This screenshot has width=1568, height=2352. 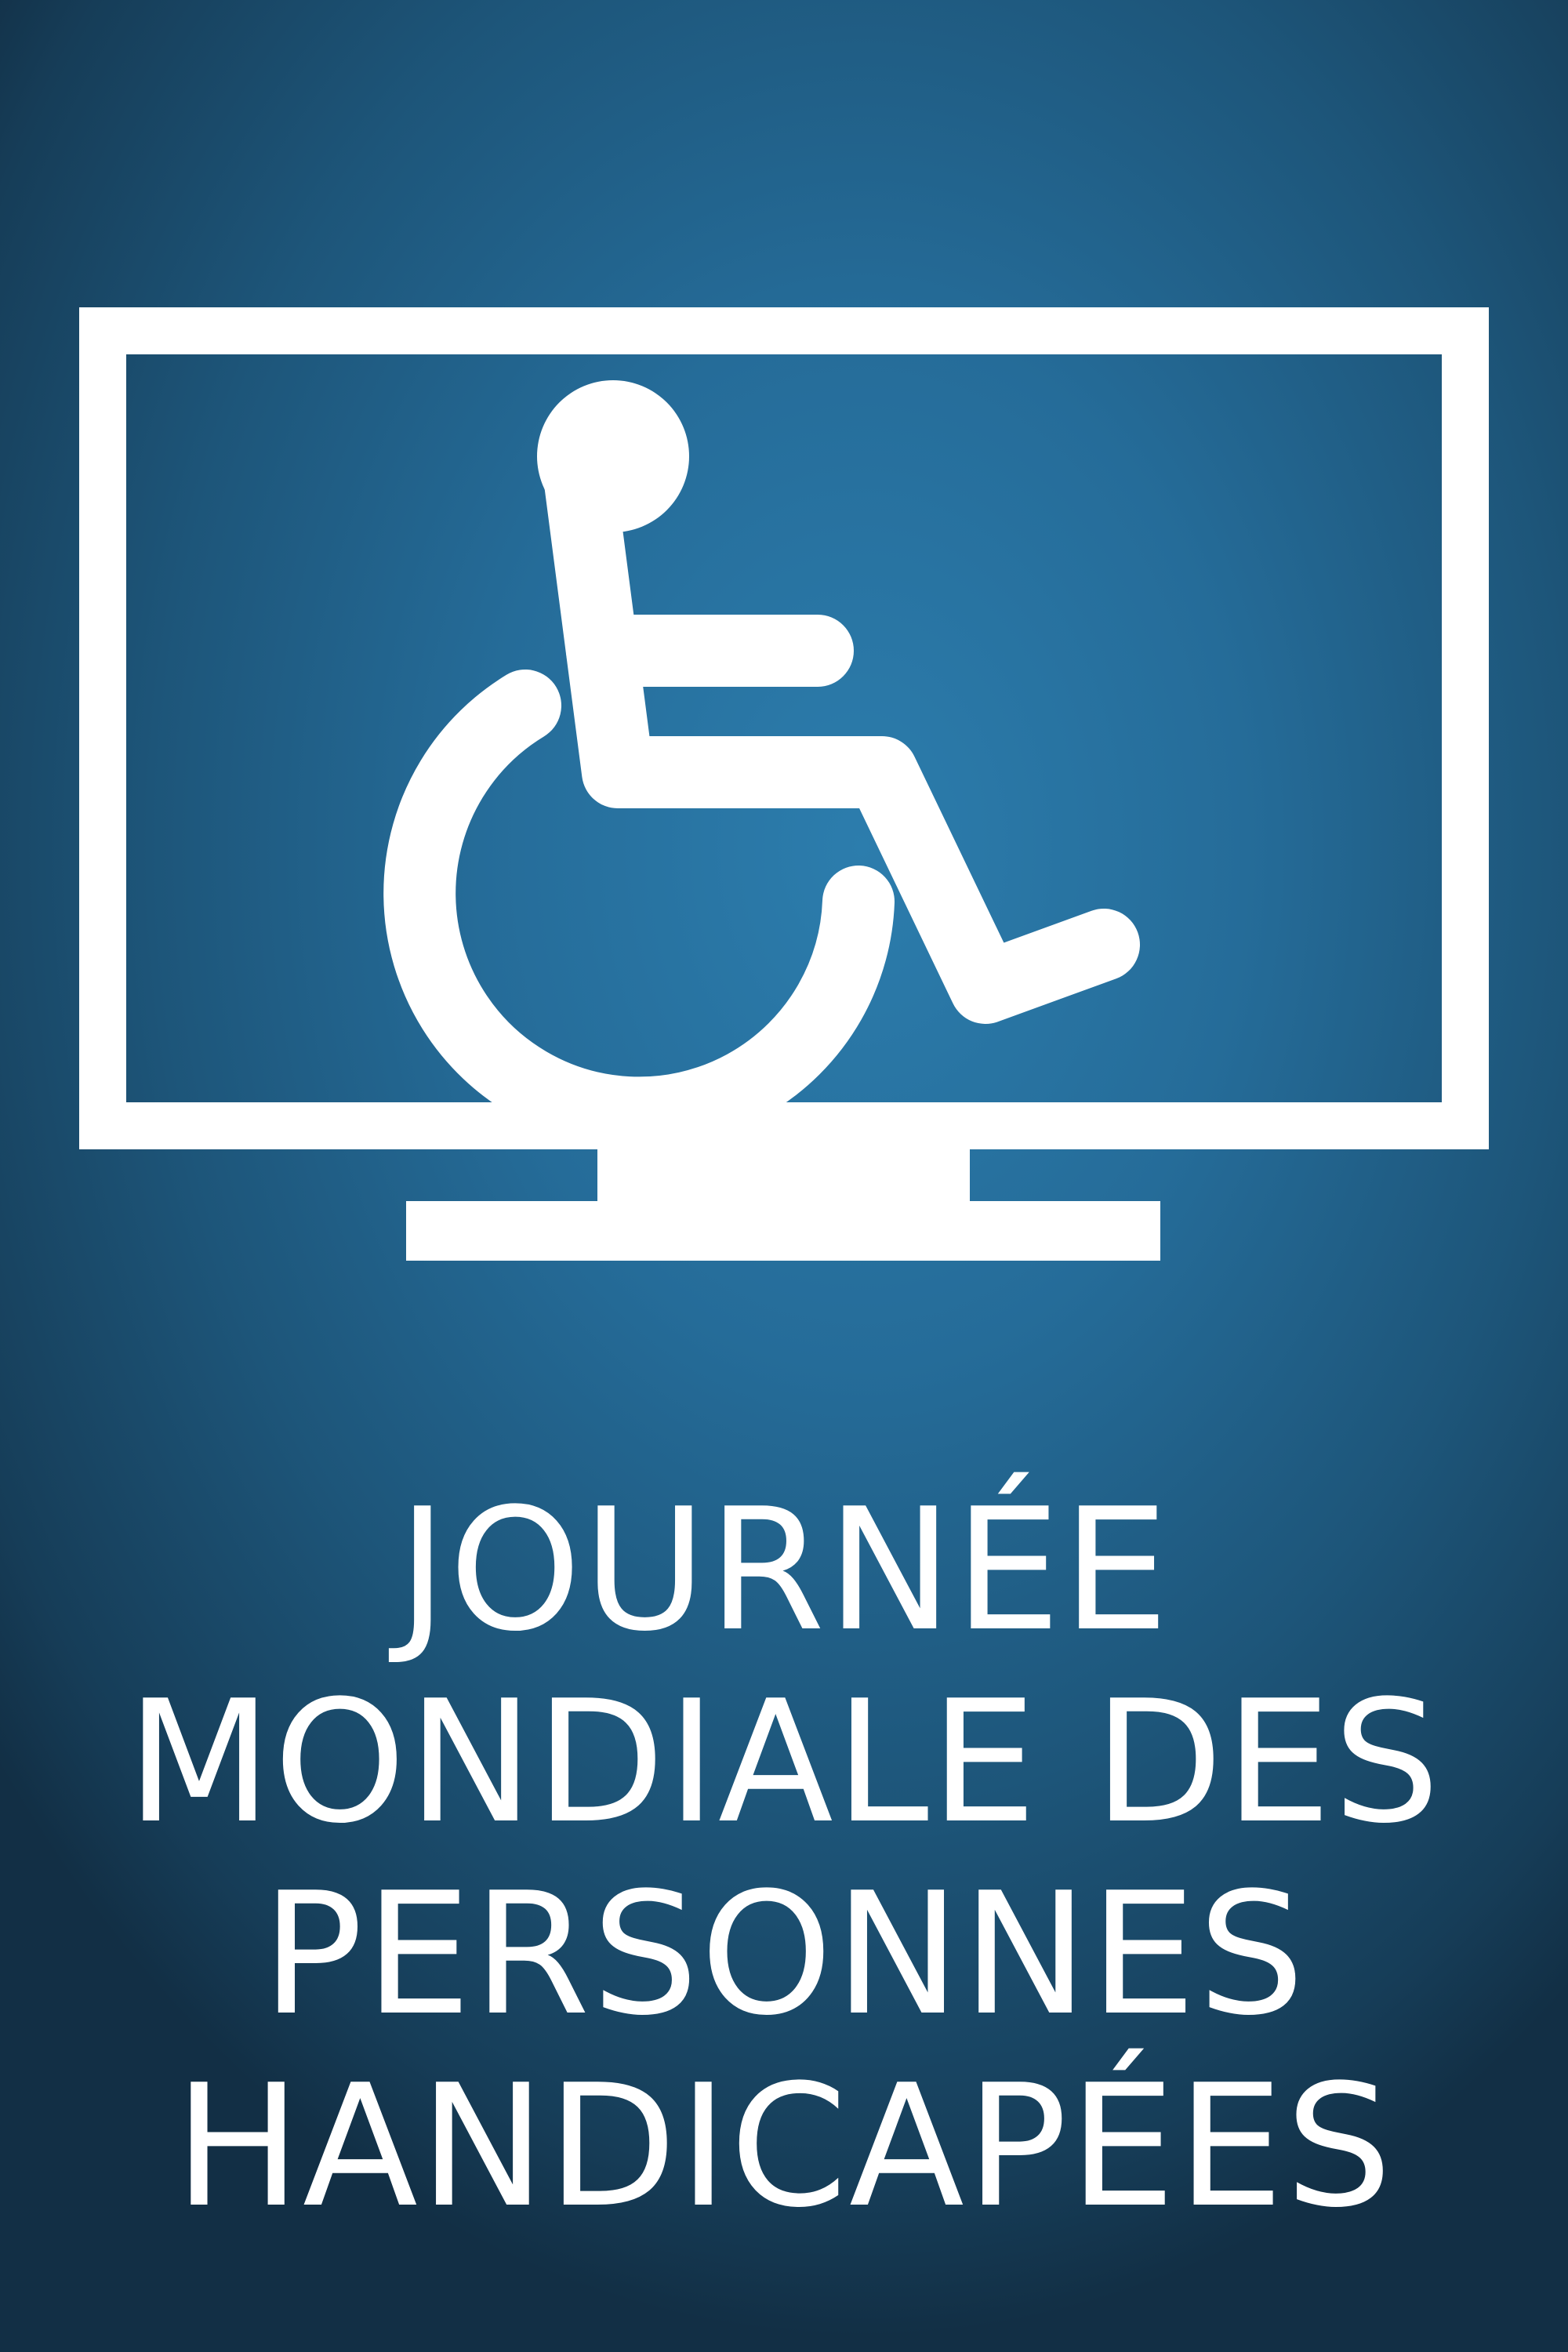 What do you see at coordinates (784, 2146) in the screenshot?
I see `title-line-4: HANDICAPÉES` at bounding box center [784, 2146].